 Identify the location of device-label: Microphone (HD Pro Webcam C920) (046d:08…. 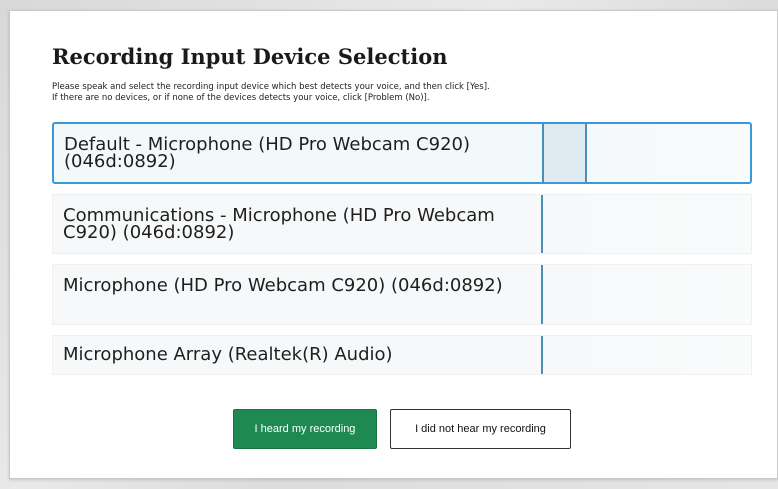
(283, 285).